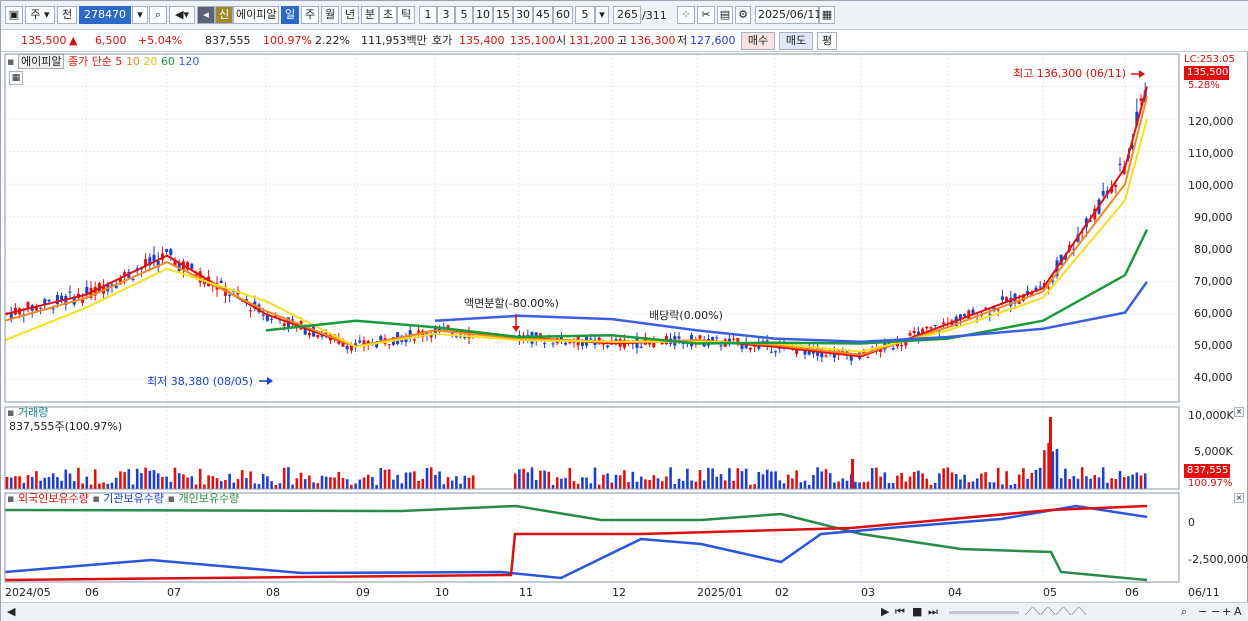 Image resolution: width=1248 pixels, height=621 pixels. Describe the element at coordinates (523, 15) in the screenshot. I see `num-30: 30` at that location.